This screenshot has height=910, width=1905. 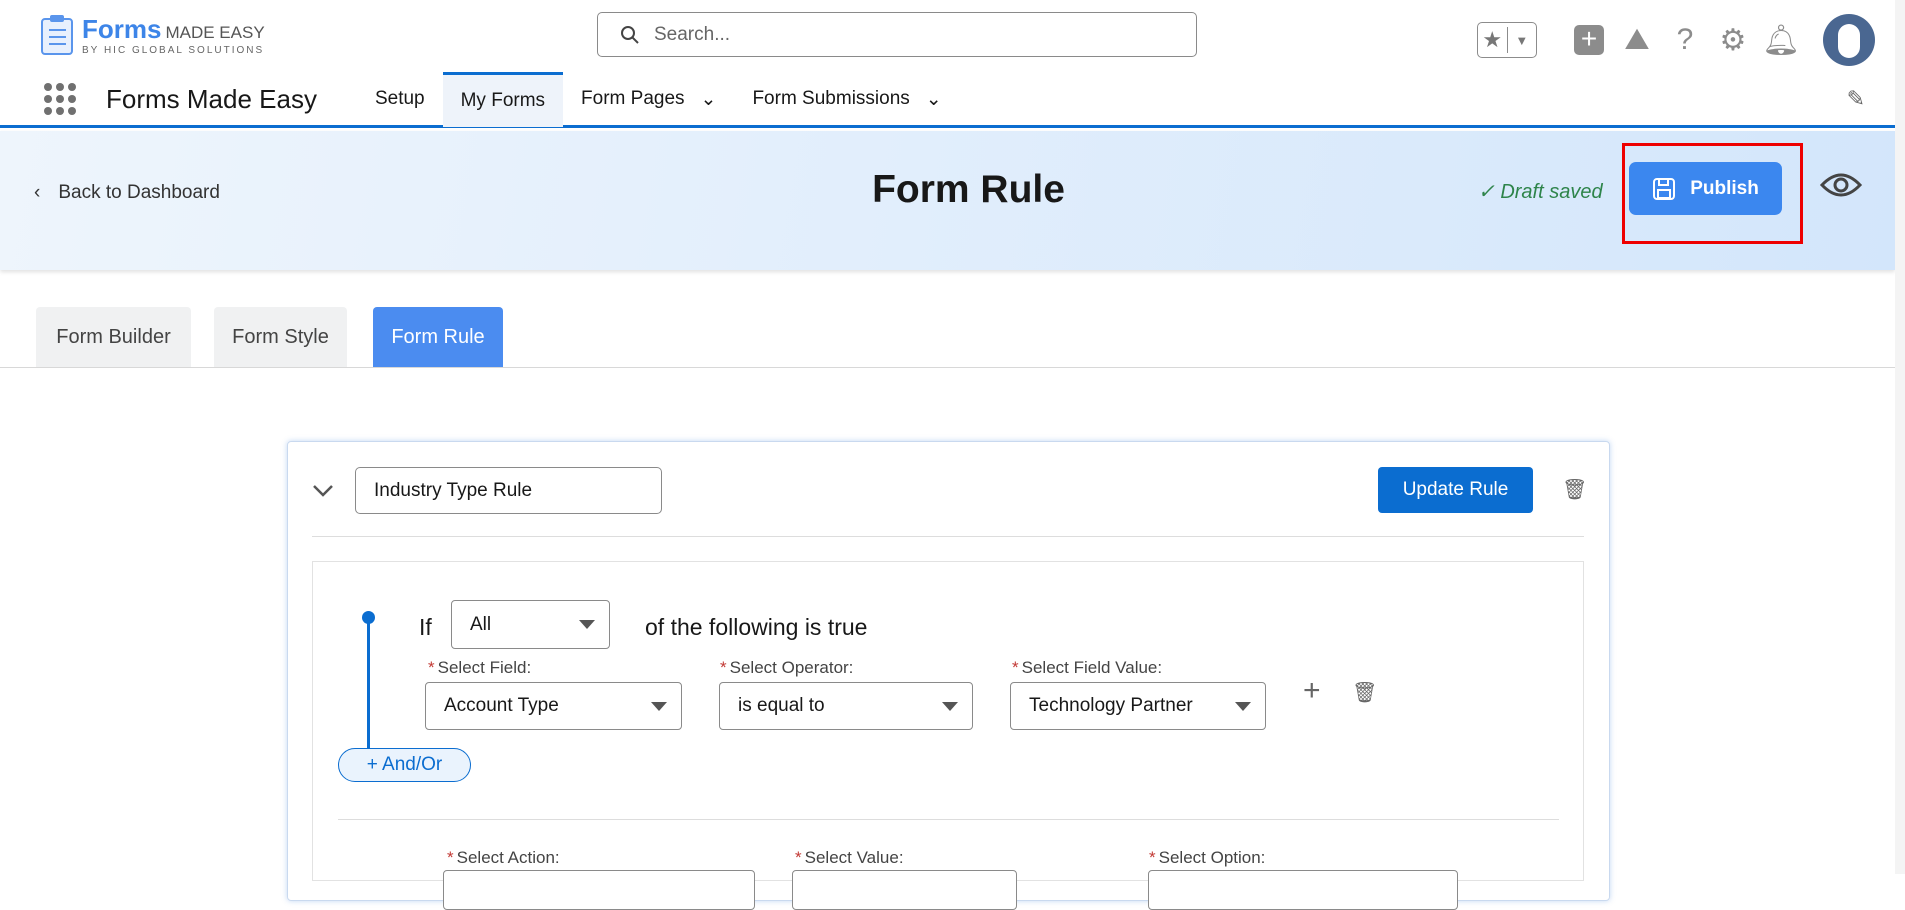 I want to click on gear-icon: ⚙, so click(x=1733, y=40).